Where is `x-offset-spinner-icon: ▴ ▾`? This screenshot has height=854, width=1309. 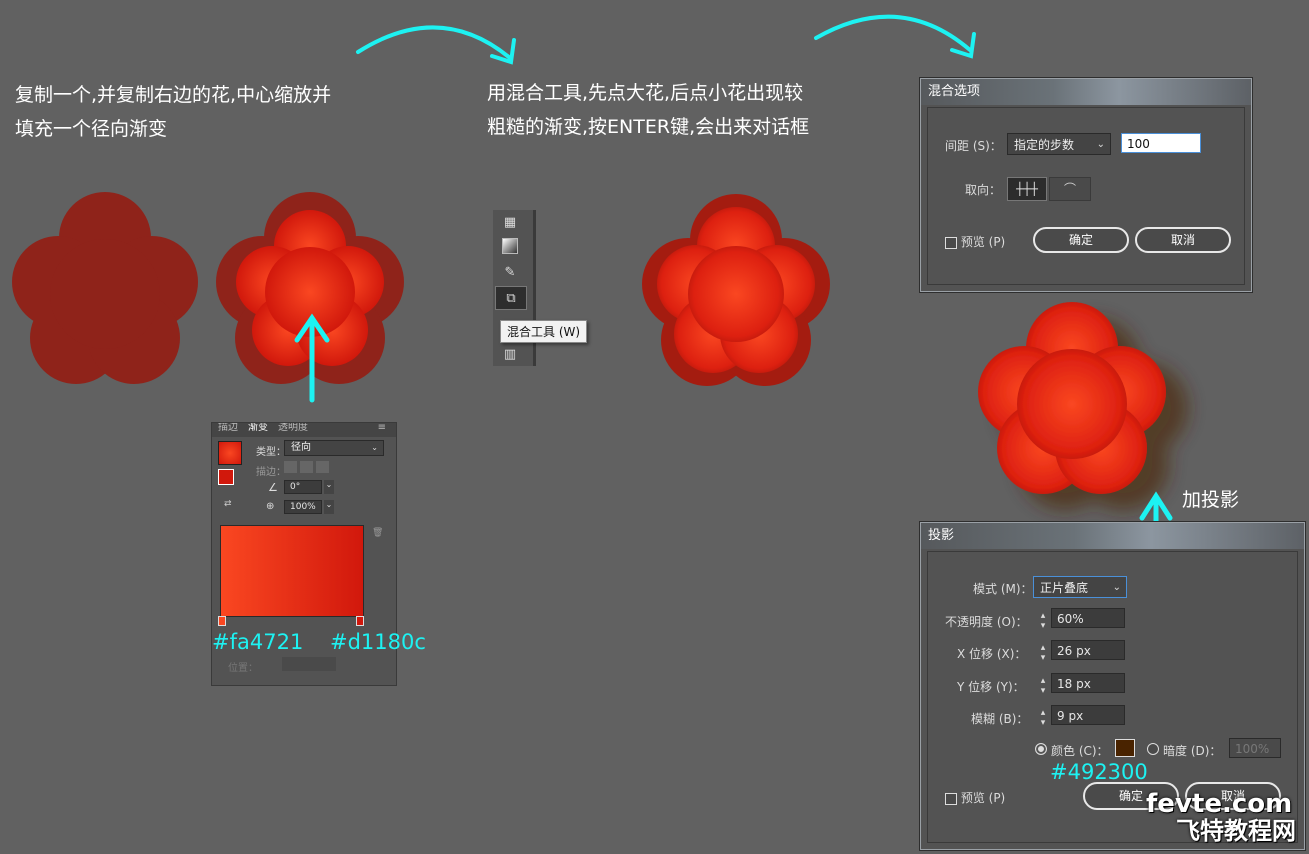
x-offset-spinner-icon: ▴ ▾ is located at coordinates (1043, 653).